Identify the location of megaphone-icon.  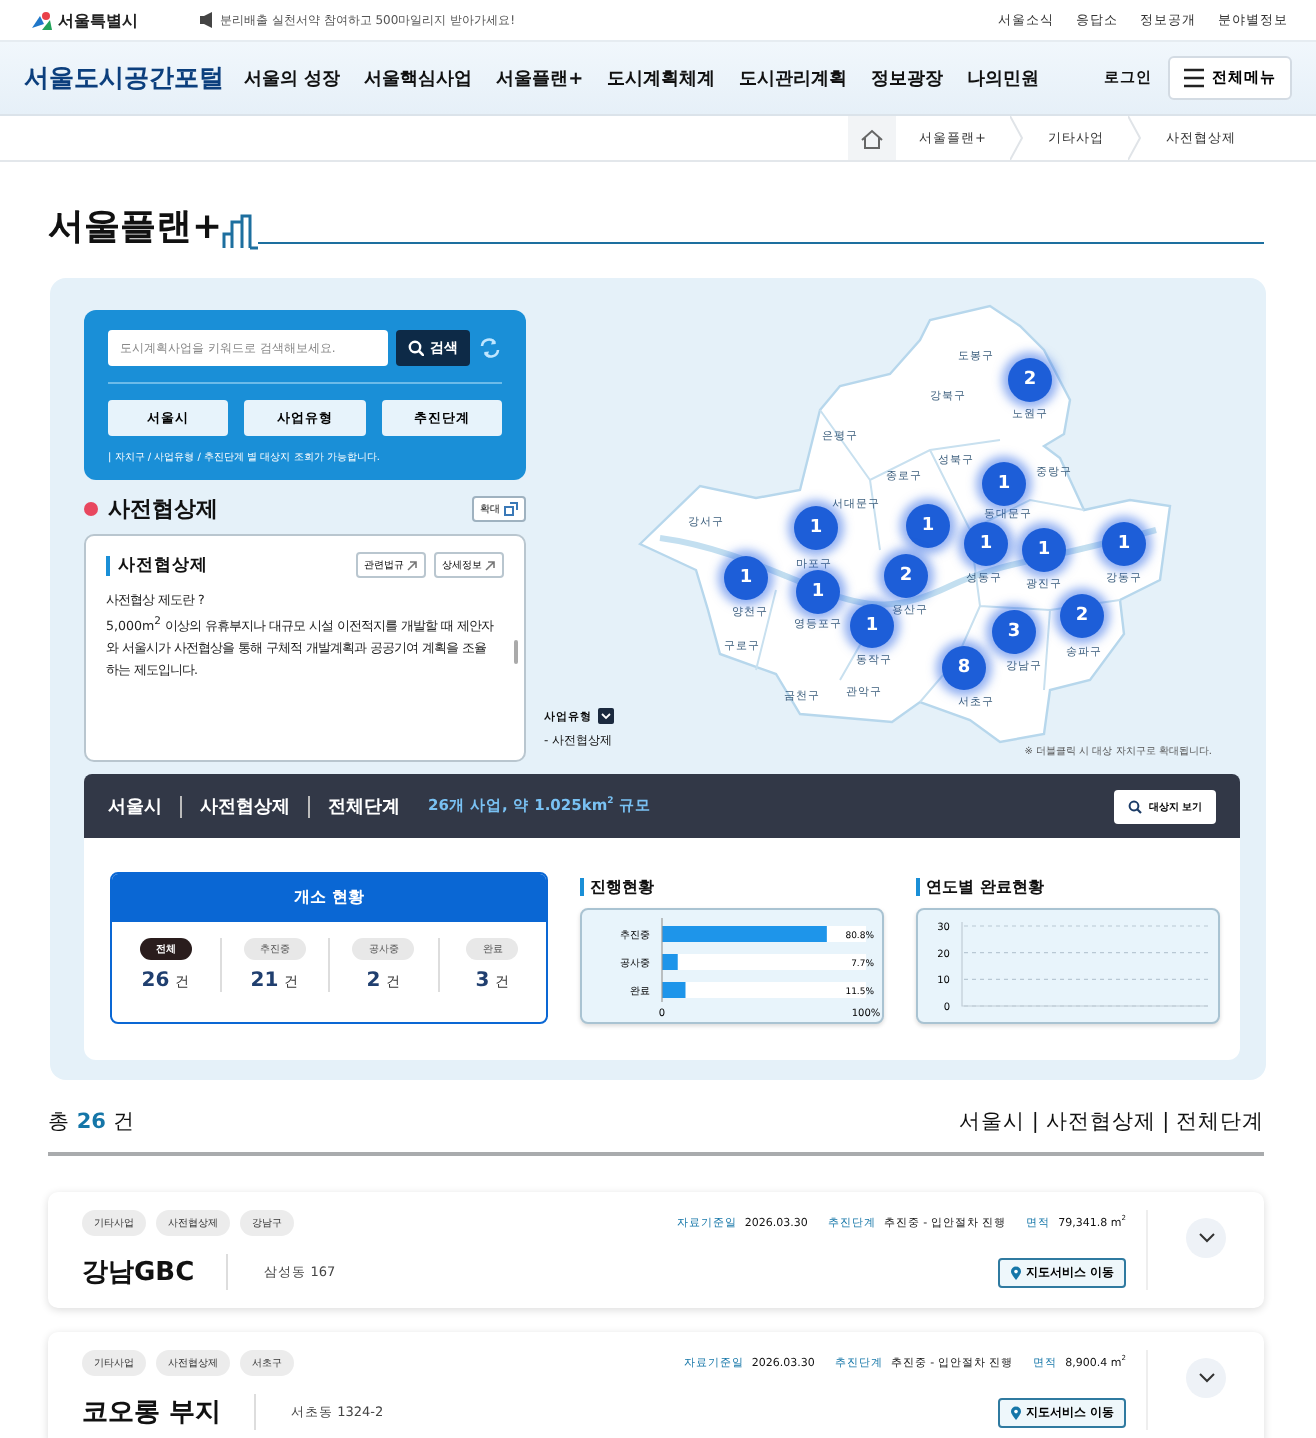
(206, 20).